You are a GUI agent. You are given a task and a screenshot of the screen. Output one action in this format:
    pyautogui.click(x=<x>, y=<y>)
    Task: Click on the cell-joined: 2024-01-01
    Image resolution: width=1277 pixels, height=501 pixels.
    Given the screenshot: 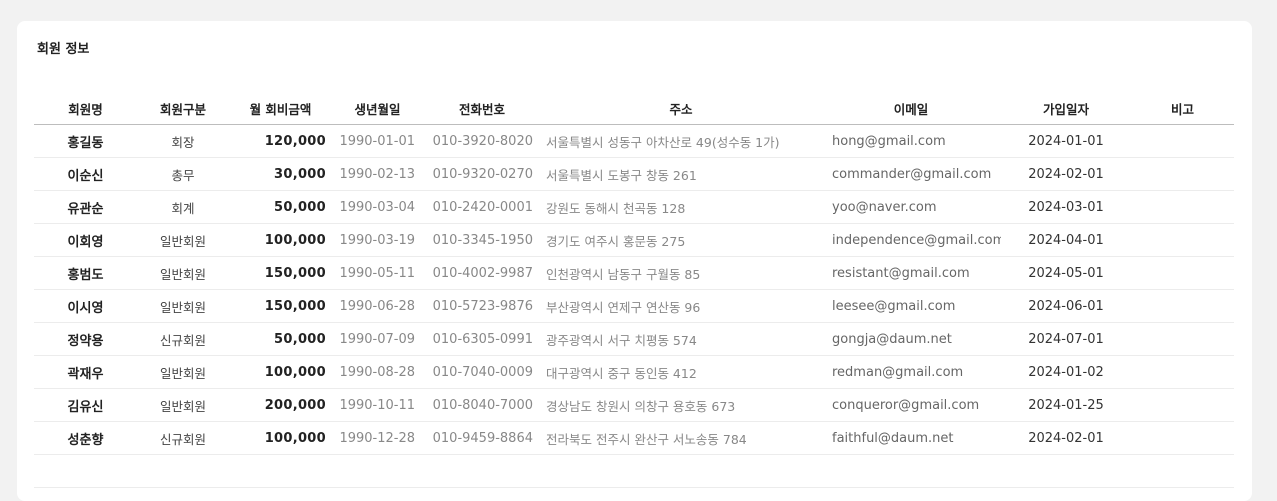 What is the action you would take?
    pyautogui.click(x=1066, y=141)
    